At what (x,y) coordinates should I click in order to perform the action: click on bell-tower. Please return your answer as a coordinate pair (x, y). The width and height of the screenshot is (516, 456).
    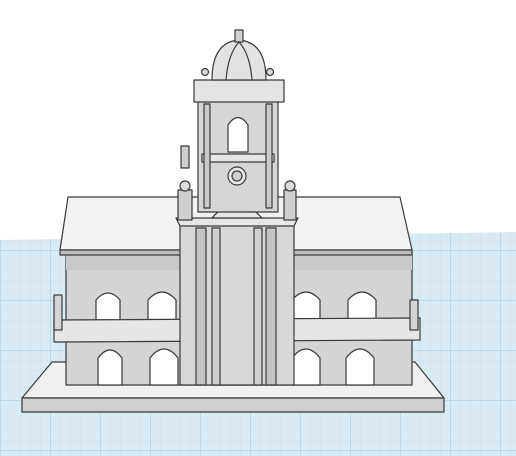
    Looking at the image, I should click on (239, 146).